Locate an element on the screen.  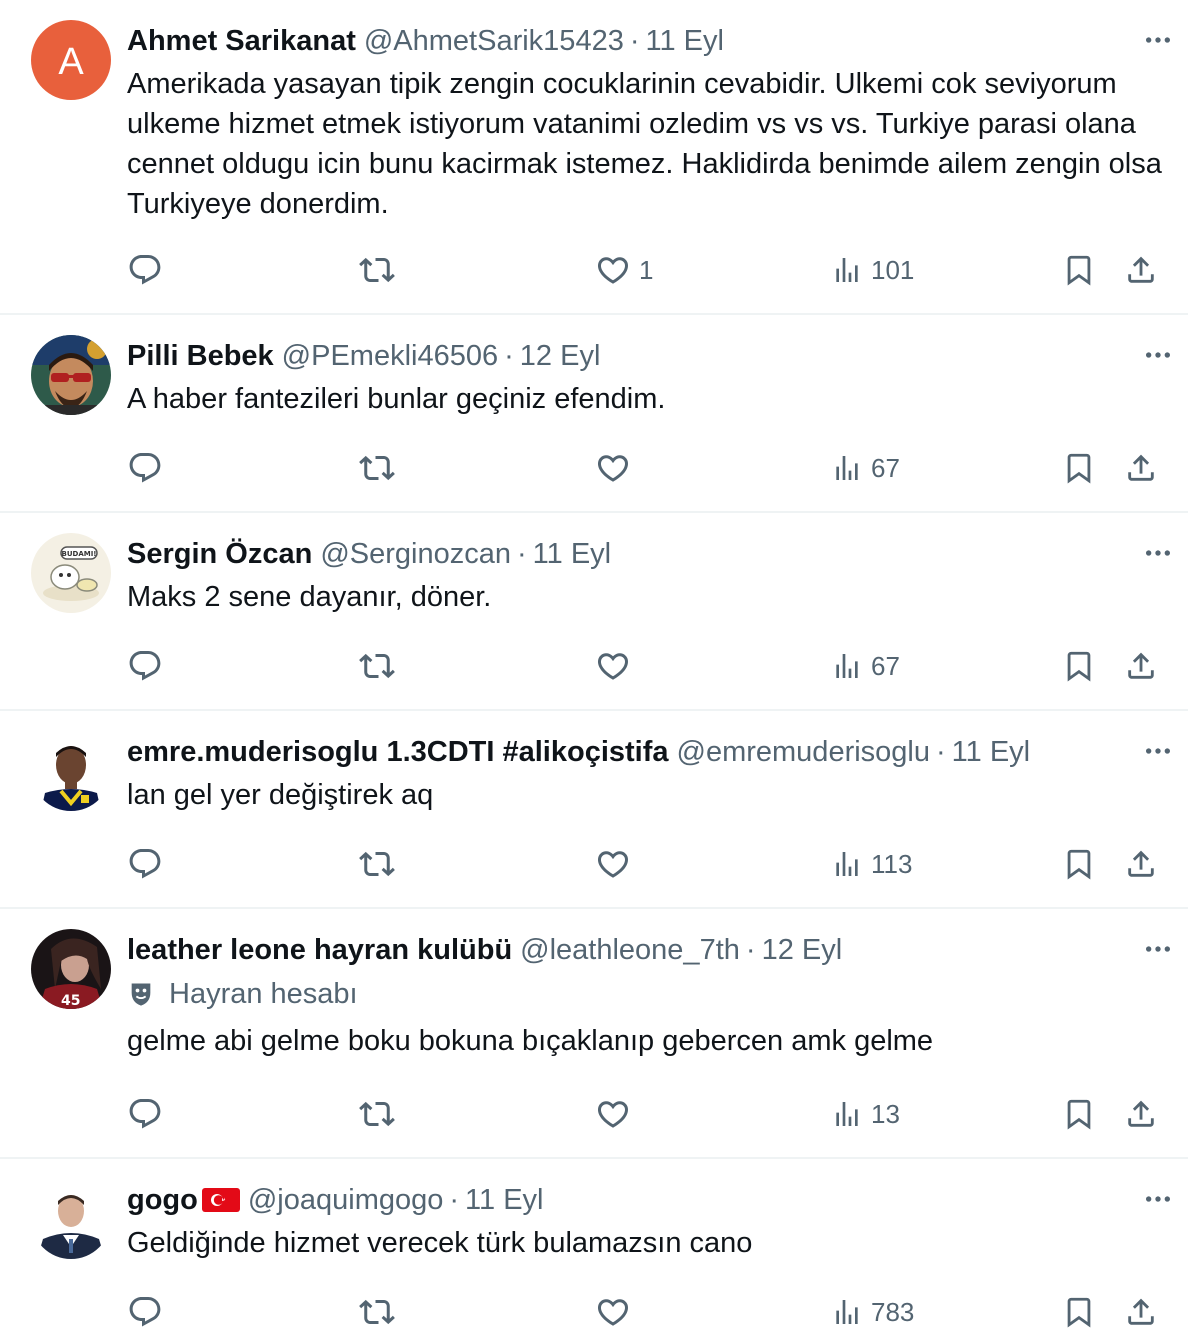
views-button: 113 is located at coordinates (871, 864).